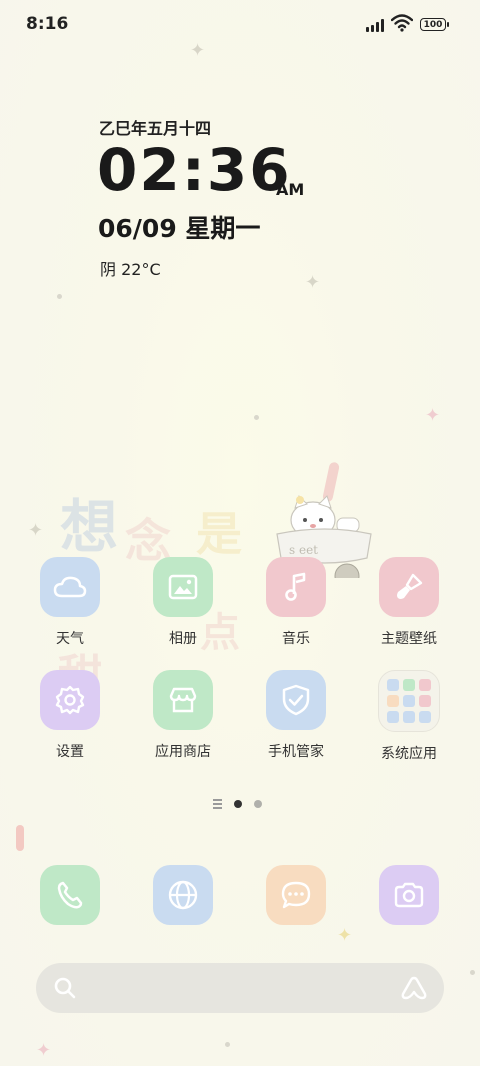 The image size is (480, 1066). What do you see at coordinates (240, 988) in the screenshot?
I see `search-bar` at bounding box center [240, 988].